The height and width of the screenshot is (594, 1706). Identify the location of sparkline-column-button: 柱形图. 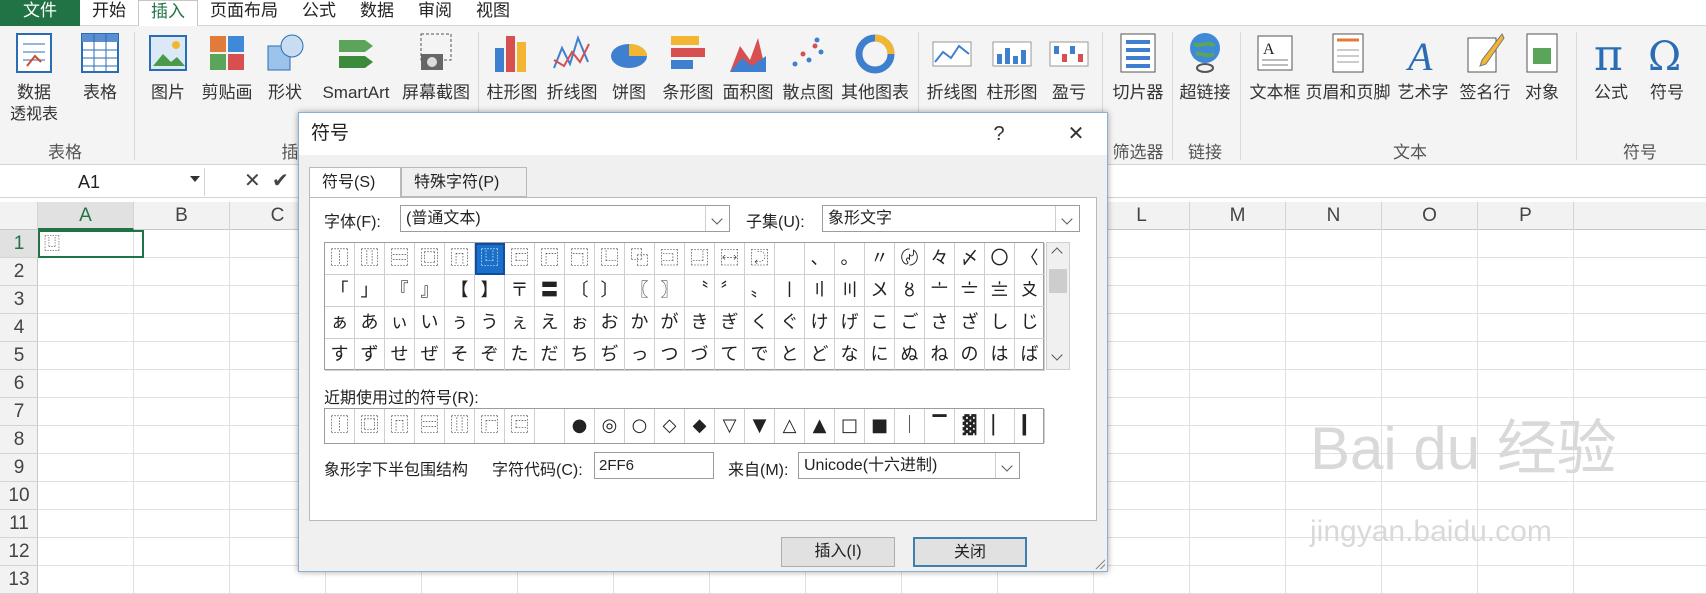
(1012, 67).